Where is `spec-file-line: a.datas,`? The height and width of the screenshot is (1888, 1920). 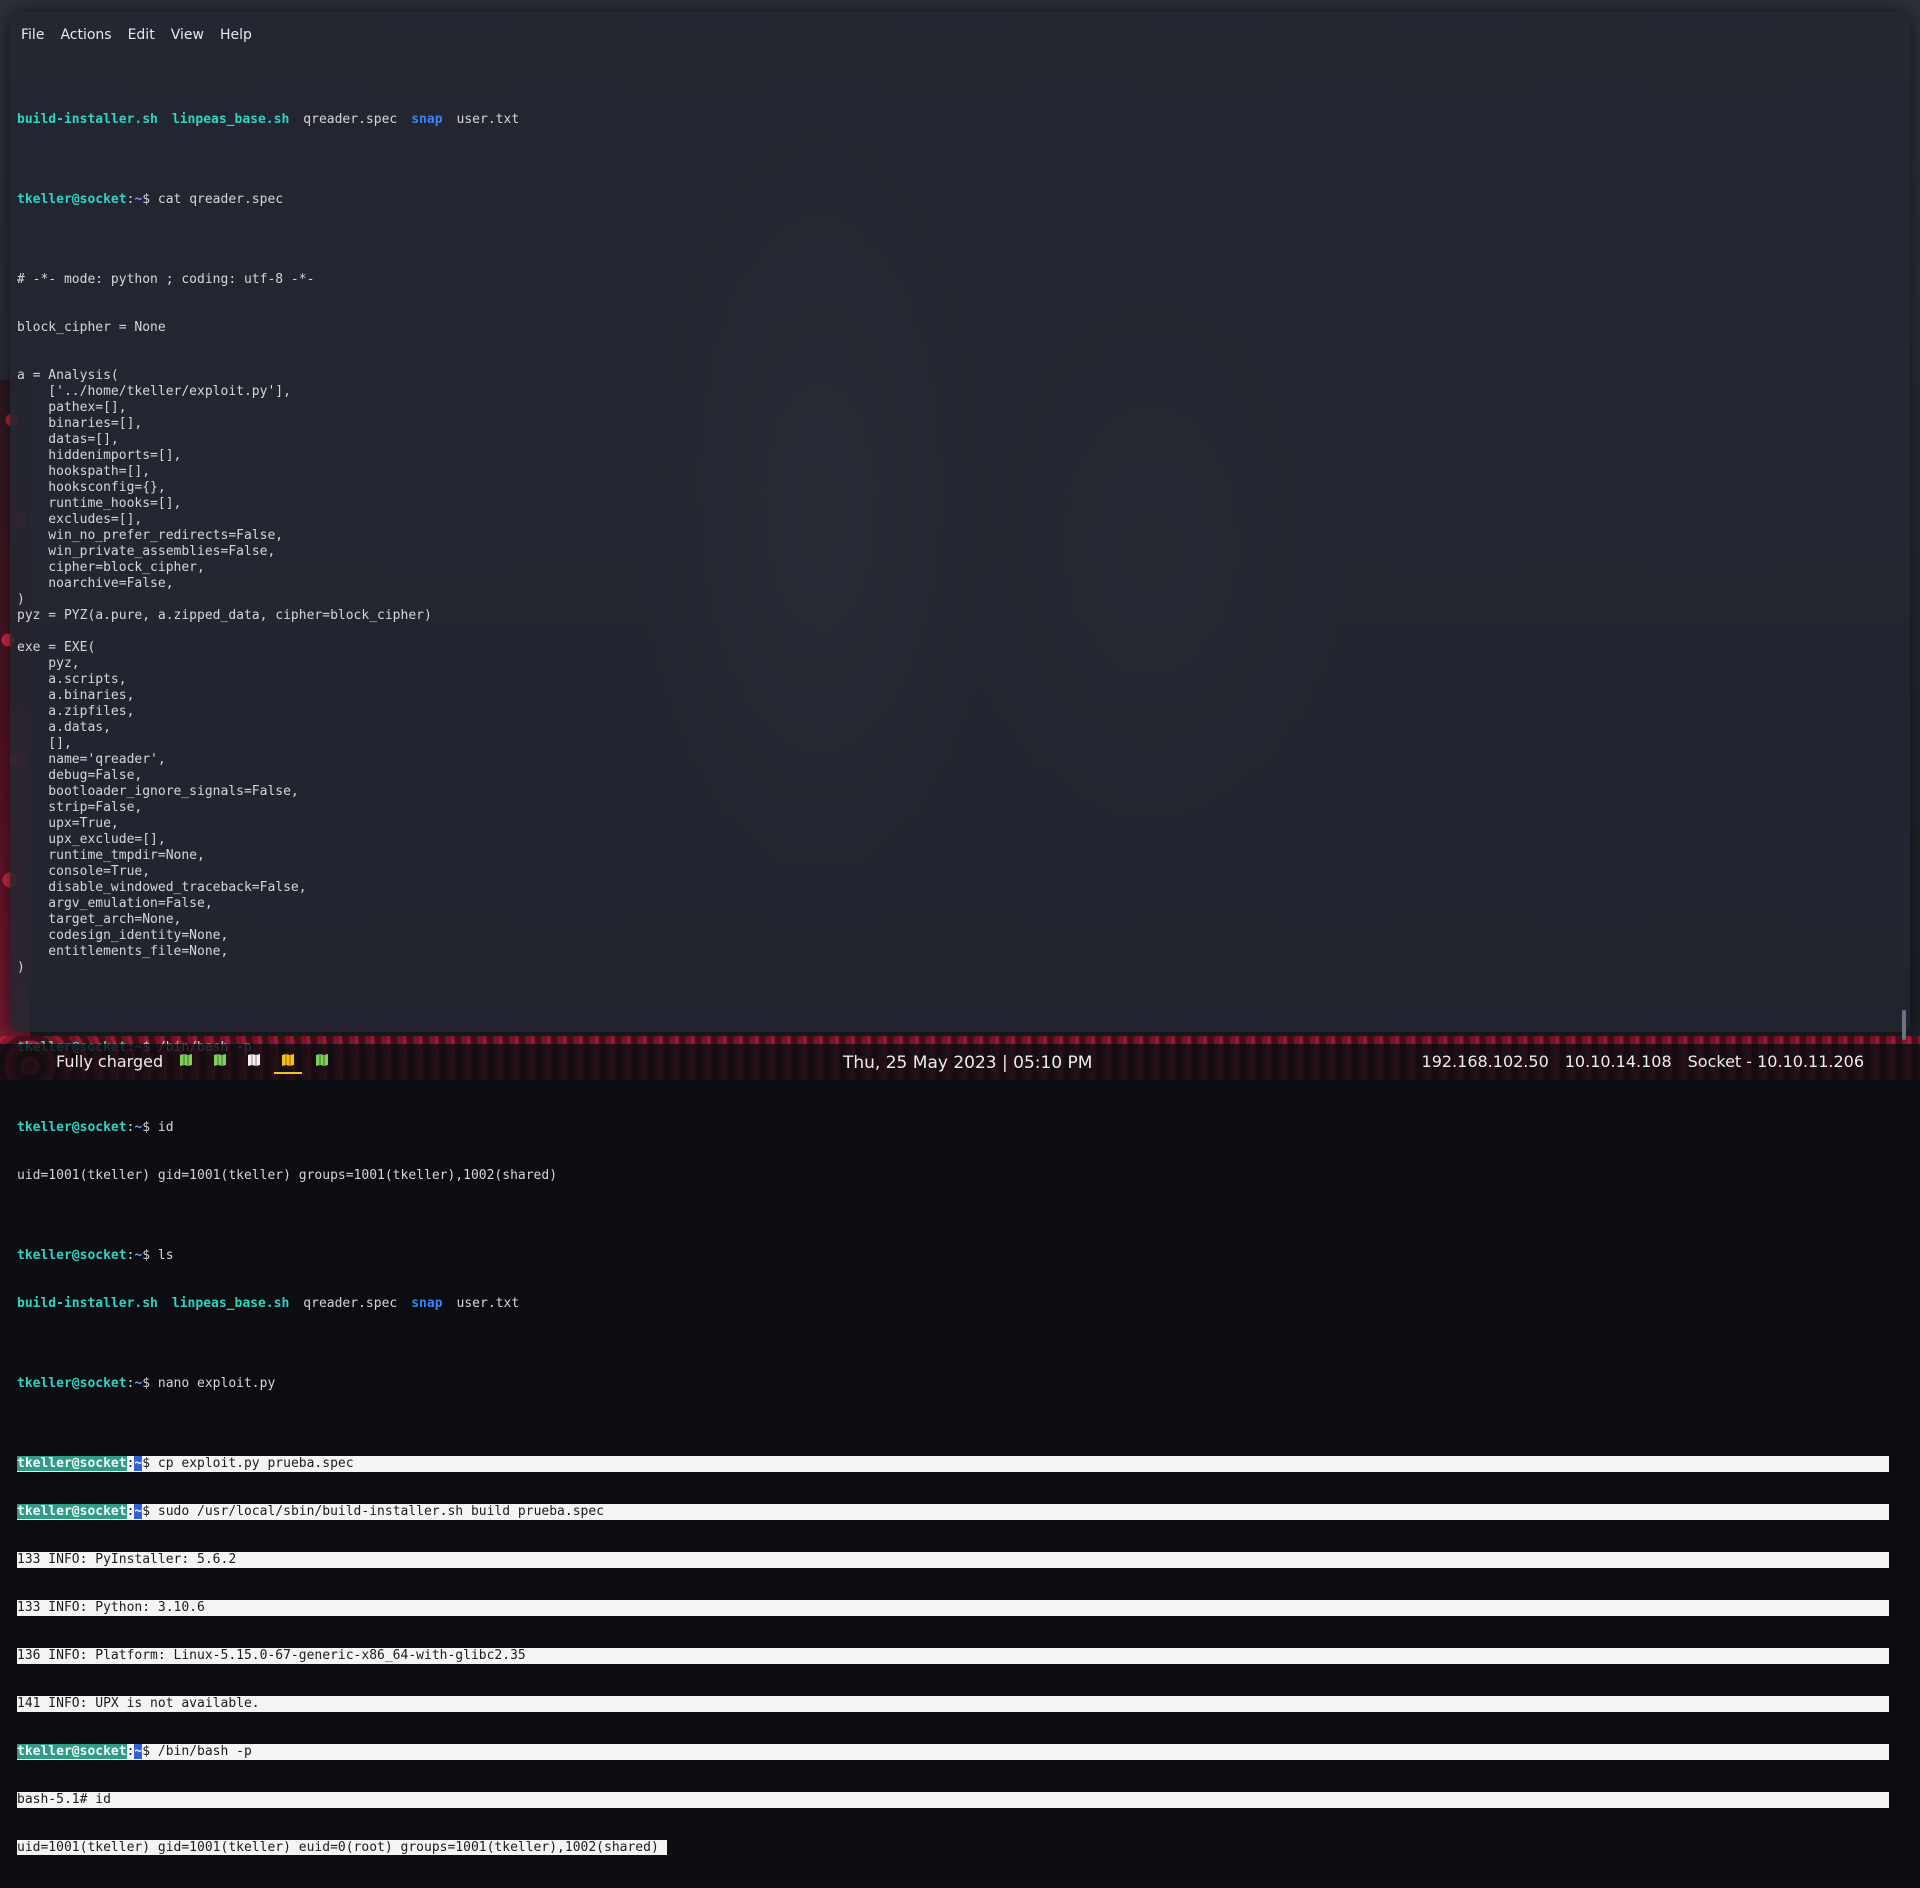
spec-file-line: a.datas, is located at coordinates (957, 728).